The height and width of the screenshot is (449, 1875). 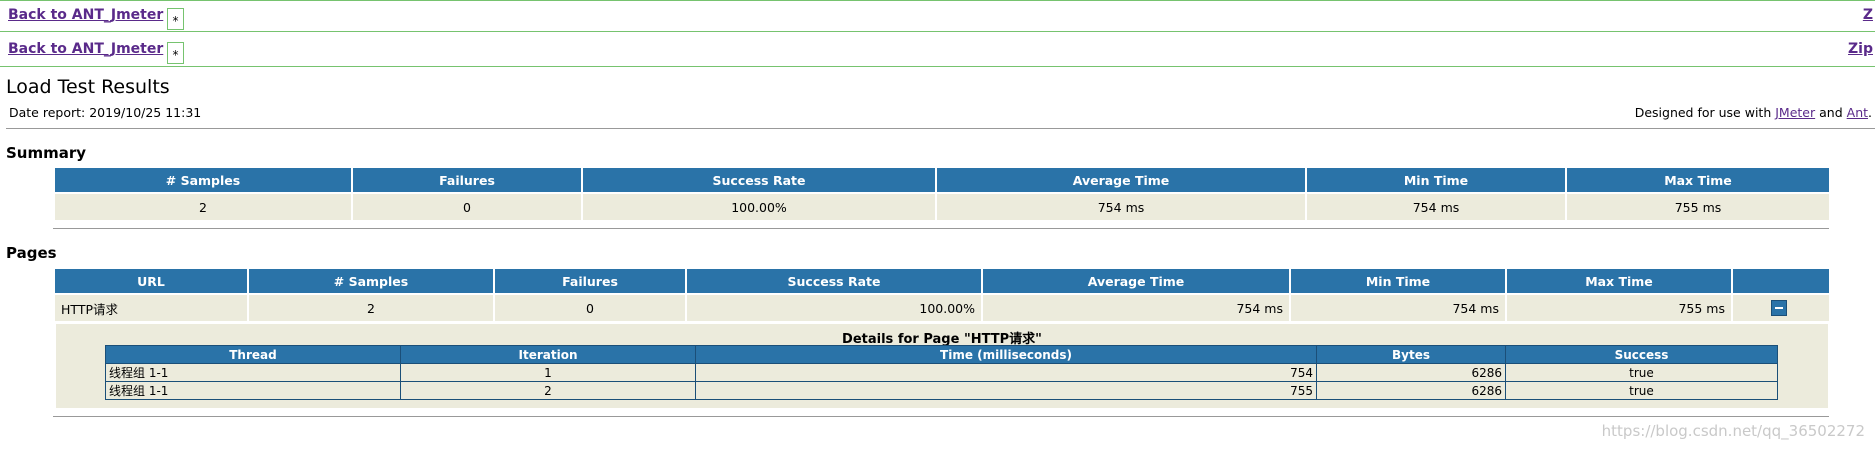 What do you see at coordinates (1398, 308) in the screenshot?
I see `page-min-time: 754 ms` at bounding box center [1398, 308].